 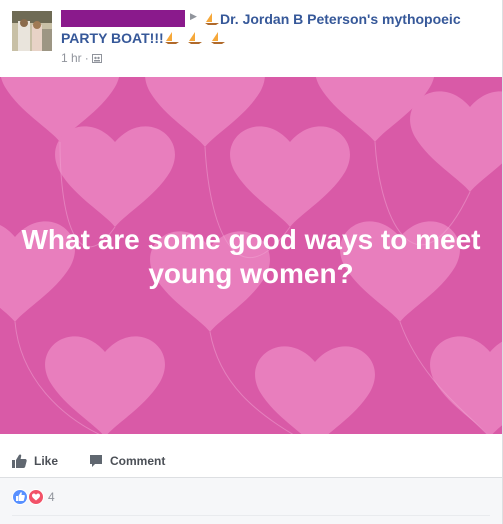 I want to click on comment-button: Comment, so click(x=127, y=461).